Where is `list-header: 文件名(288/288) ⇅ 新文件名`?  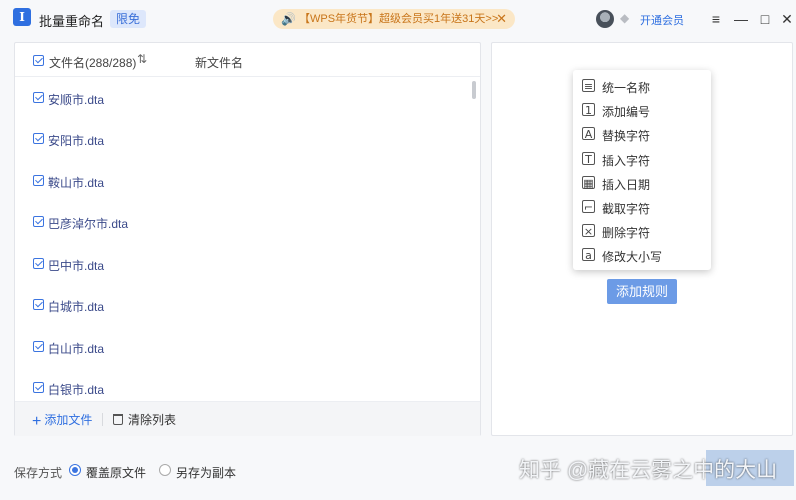
list-header: 文件名(288/288) ⇅ 新文件名 is located at coordinates (247, 60).